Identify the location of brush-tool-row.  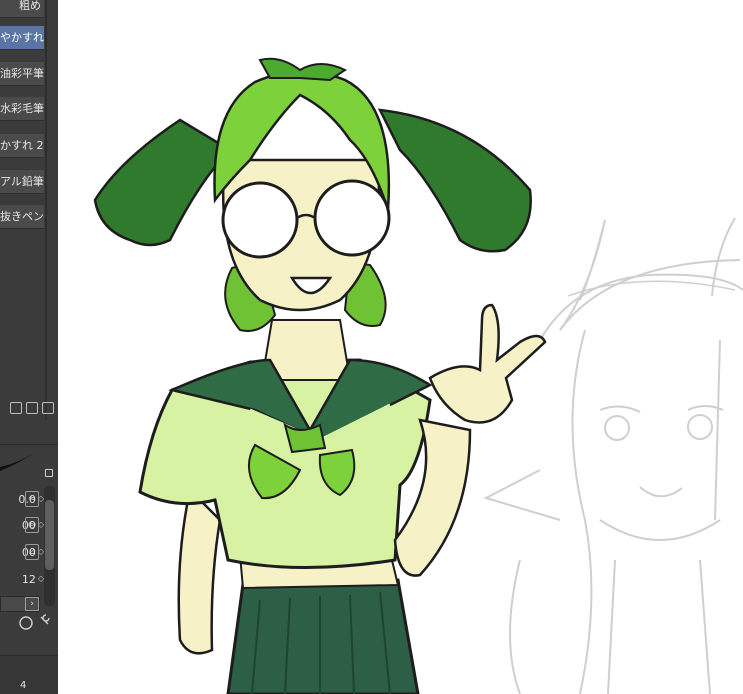
(29, 411).